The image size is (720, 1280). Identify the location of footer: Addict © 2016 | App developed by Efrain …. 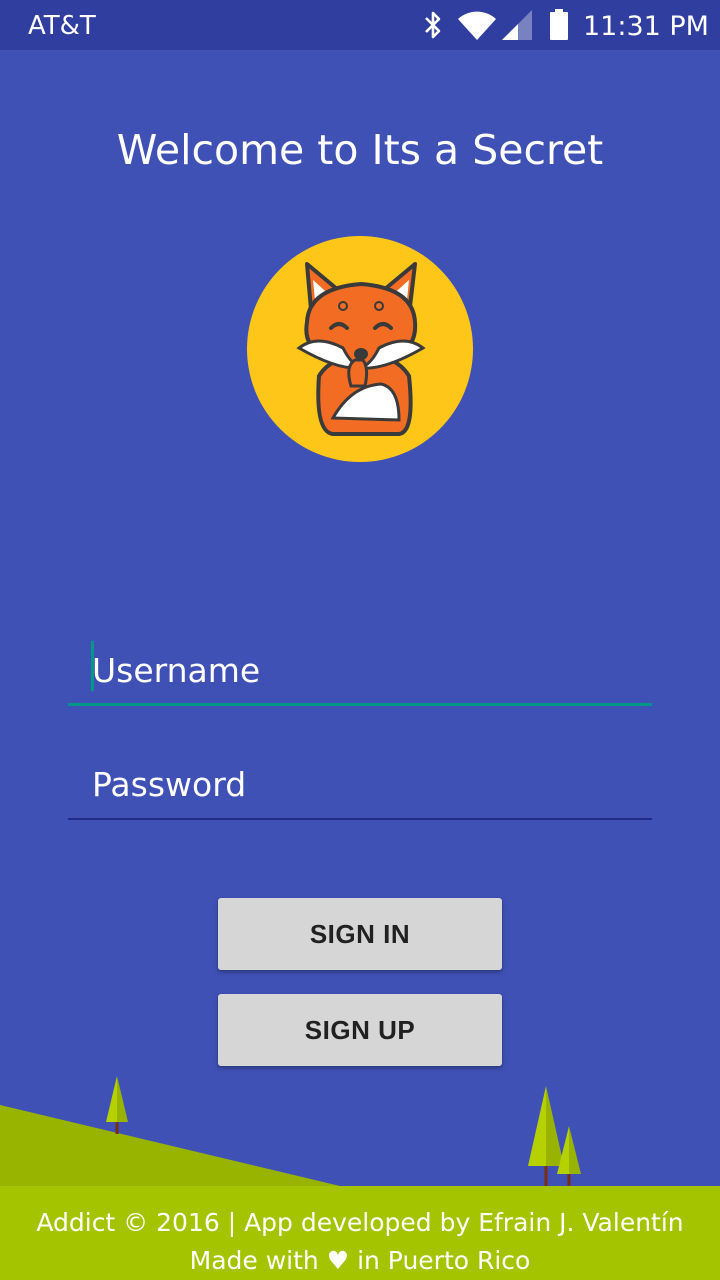
(360, 1233).